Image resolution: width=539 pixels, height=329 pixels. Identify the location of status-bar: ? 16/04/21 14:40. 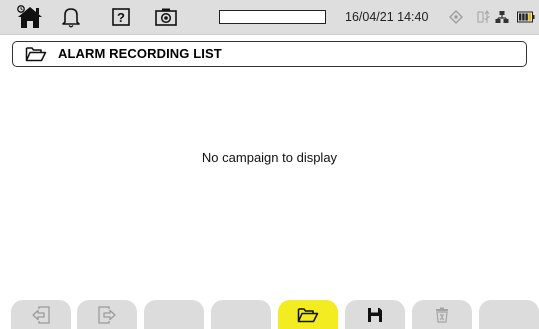
(269, 17).